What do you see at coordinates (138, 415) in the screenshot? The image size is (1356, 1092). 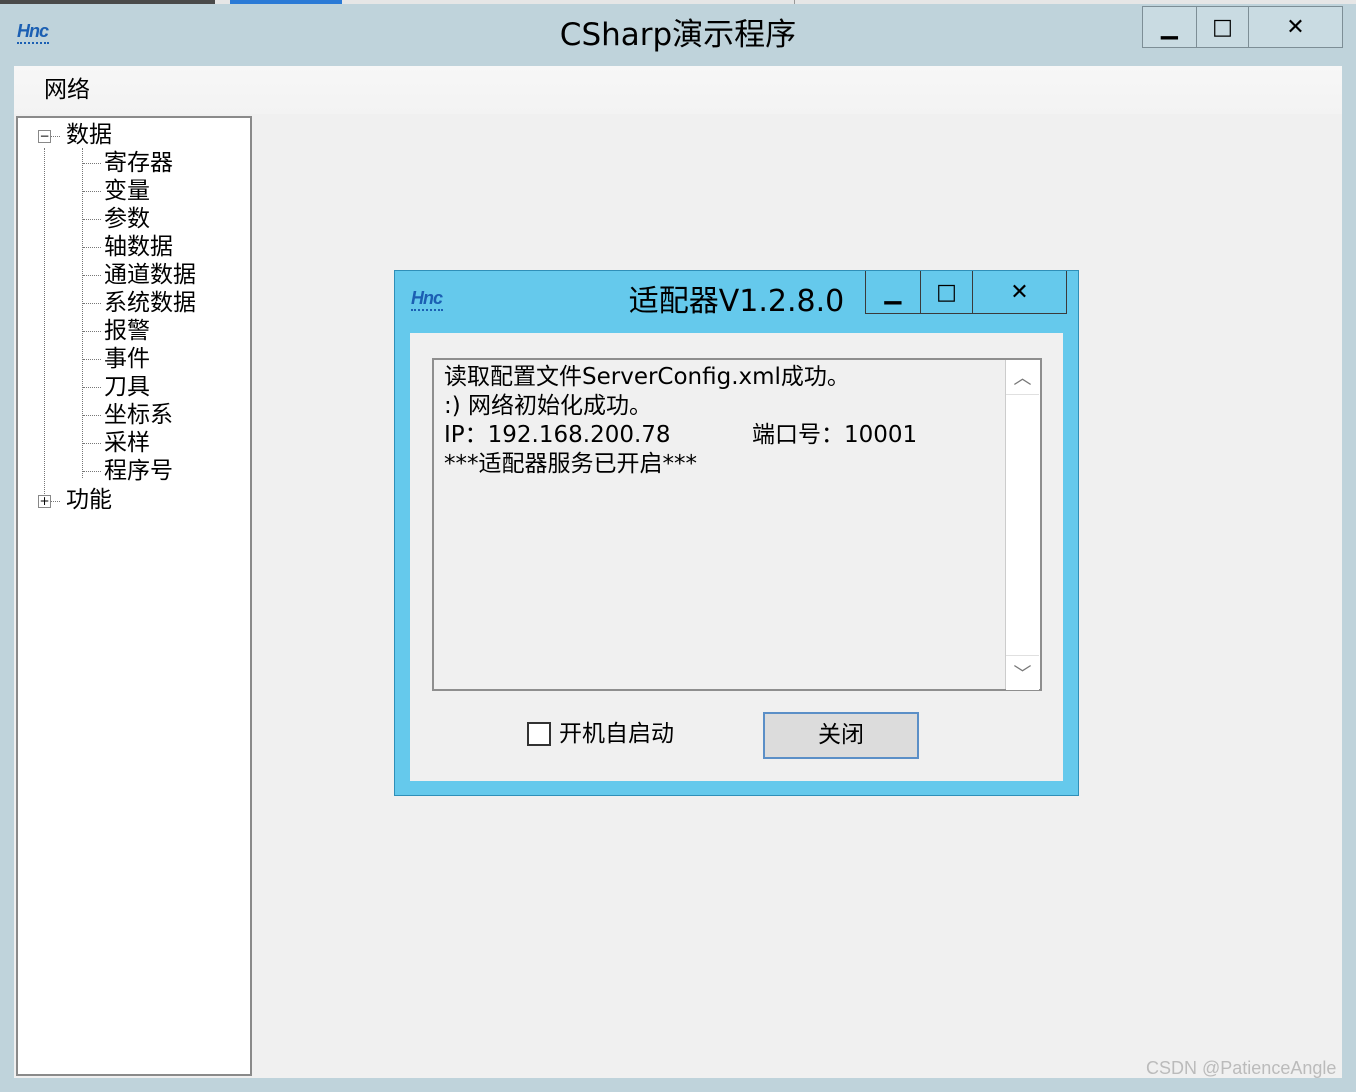 I see `tree-node-child: 坐标系` at bounding box center [138, 415].